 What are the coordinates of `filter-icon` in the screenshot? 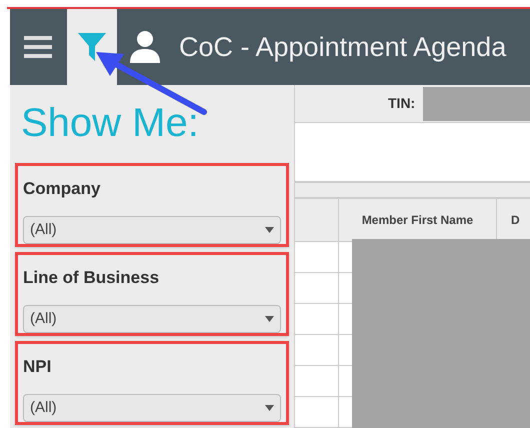 It's located at (92, 47).